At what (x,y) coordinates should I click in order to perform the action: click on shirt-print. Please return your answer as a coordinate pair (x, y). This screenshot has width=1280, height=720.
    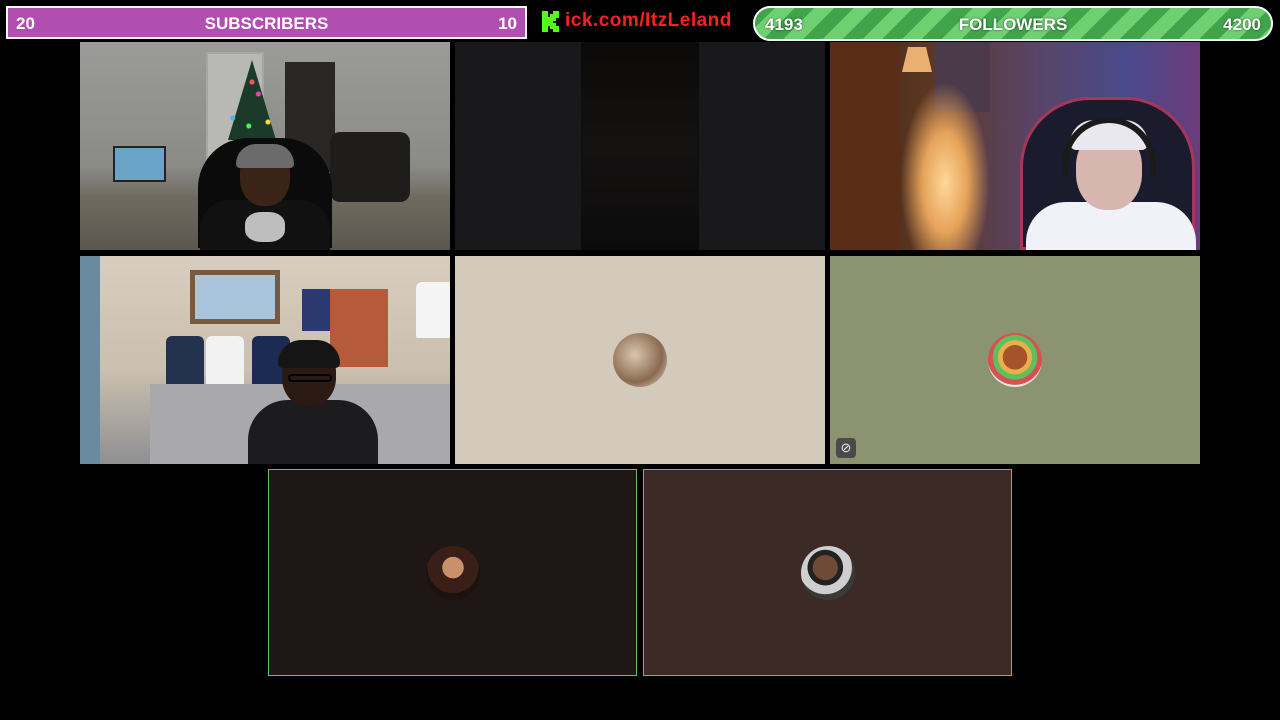
    Looking at the image, I should click on (265, 227).